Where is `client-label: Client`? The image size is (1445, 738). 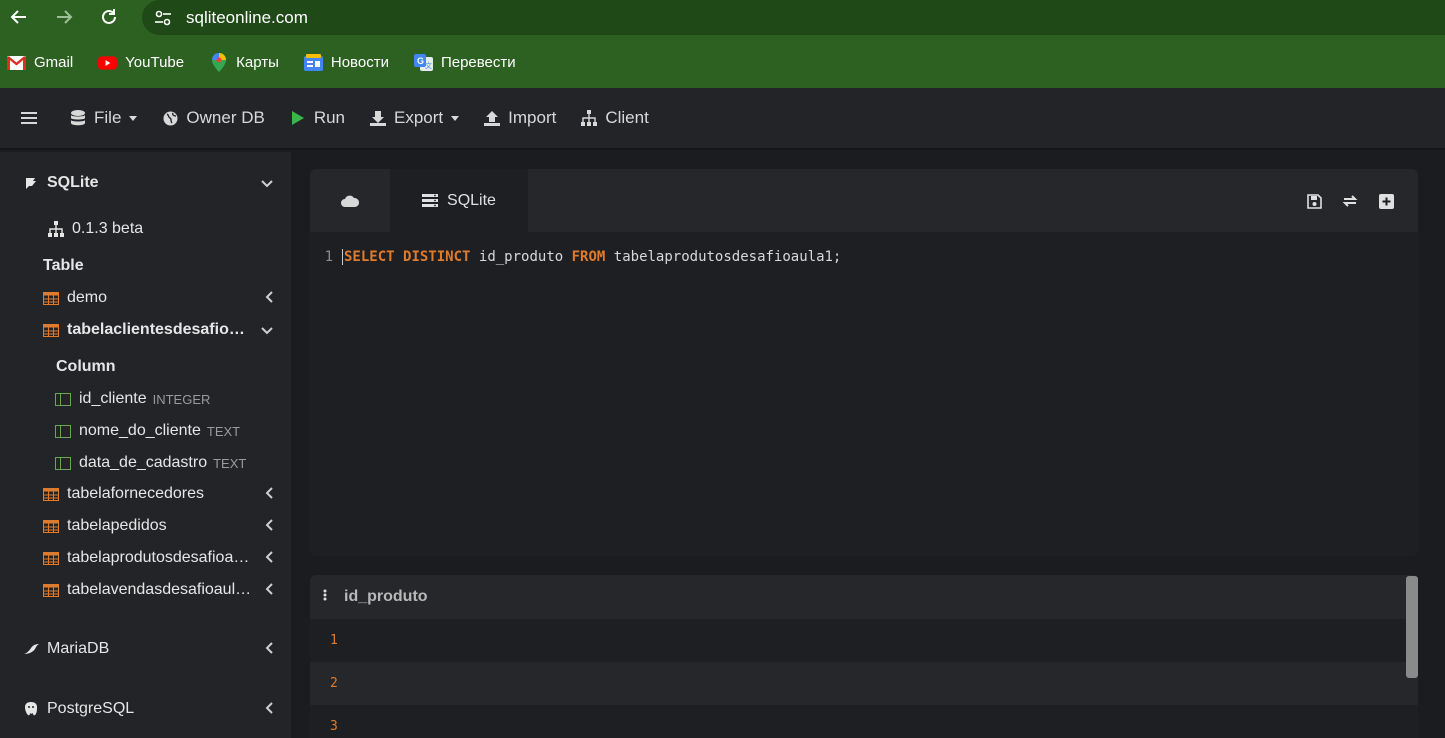 client-label: Client is located at coordinates (627, 117).